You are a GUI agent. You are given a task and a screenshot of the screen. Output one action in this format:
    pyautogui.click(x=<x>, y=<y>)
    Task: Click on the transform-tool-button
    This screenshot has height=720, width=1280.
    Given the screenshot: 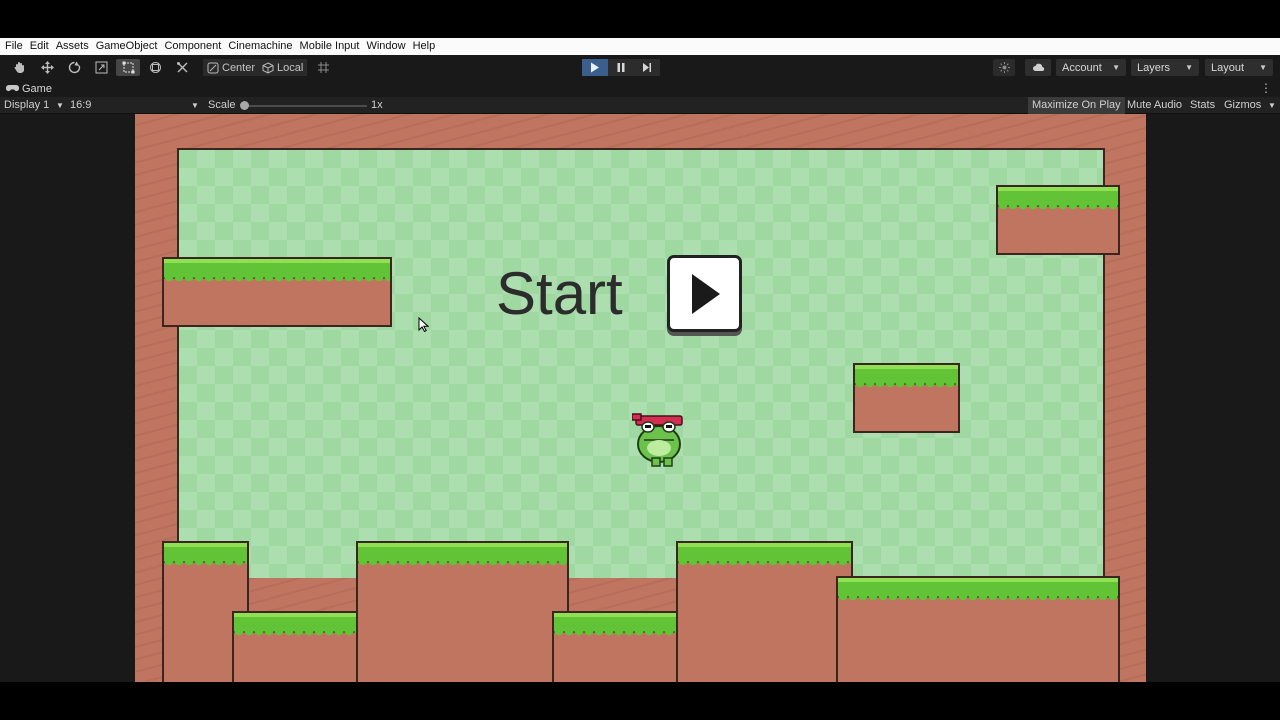 What is the action you would take?
    pyautogui.click(x=155, y=67)
    